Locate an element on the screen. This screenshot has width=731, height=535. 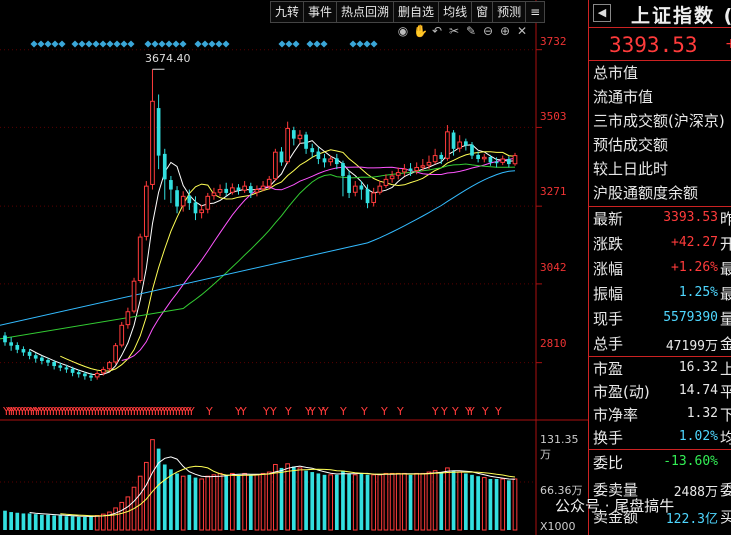
info-row-label: 较上日此时 is located at coordinates (630, 168).